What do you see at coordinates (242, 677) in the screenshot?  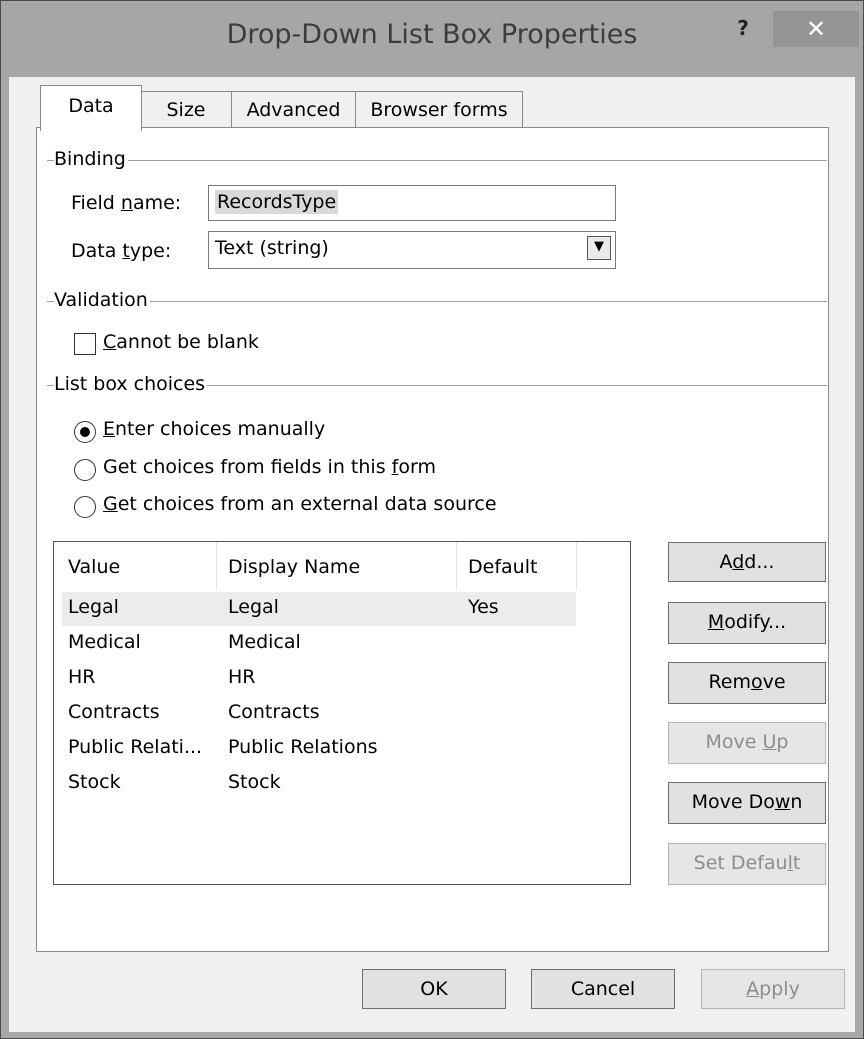 I see `list-cell-display: HR` at bounding box center [242, 677].